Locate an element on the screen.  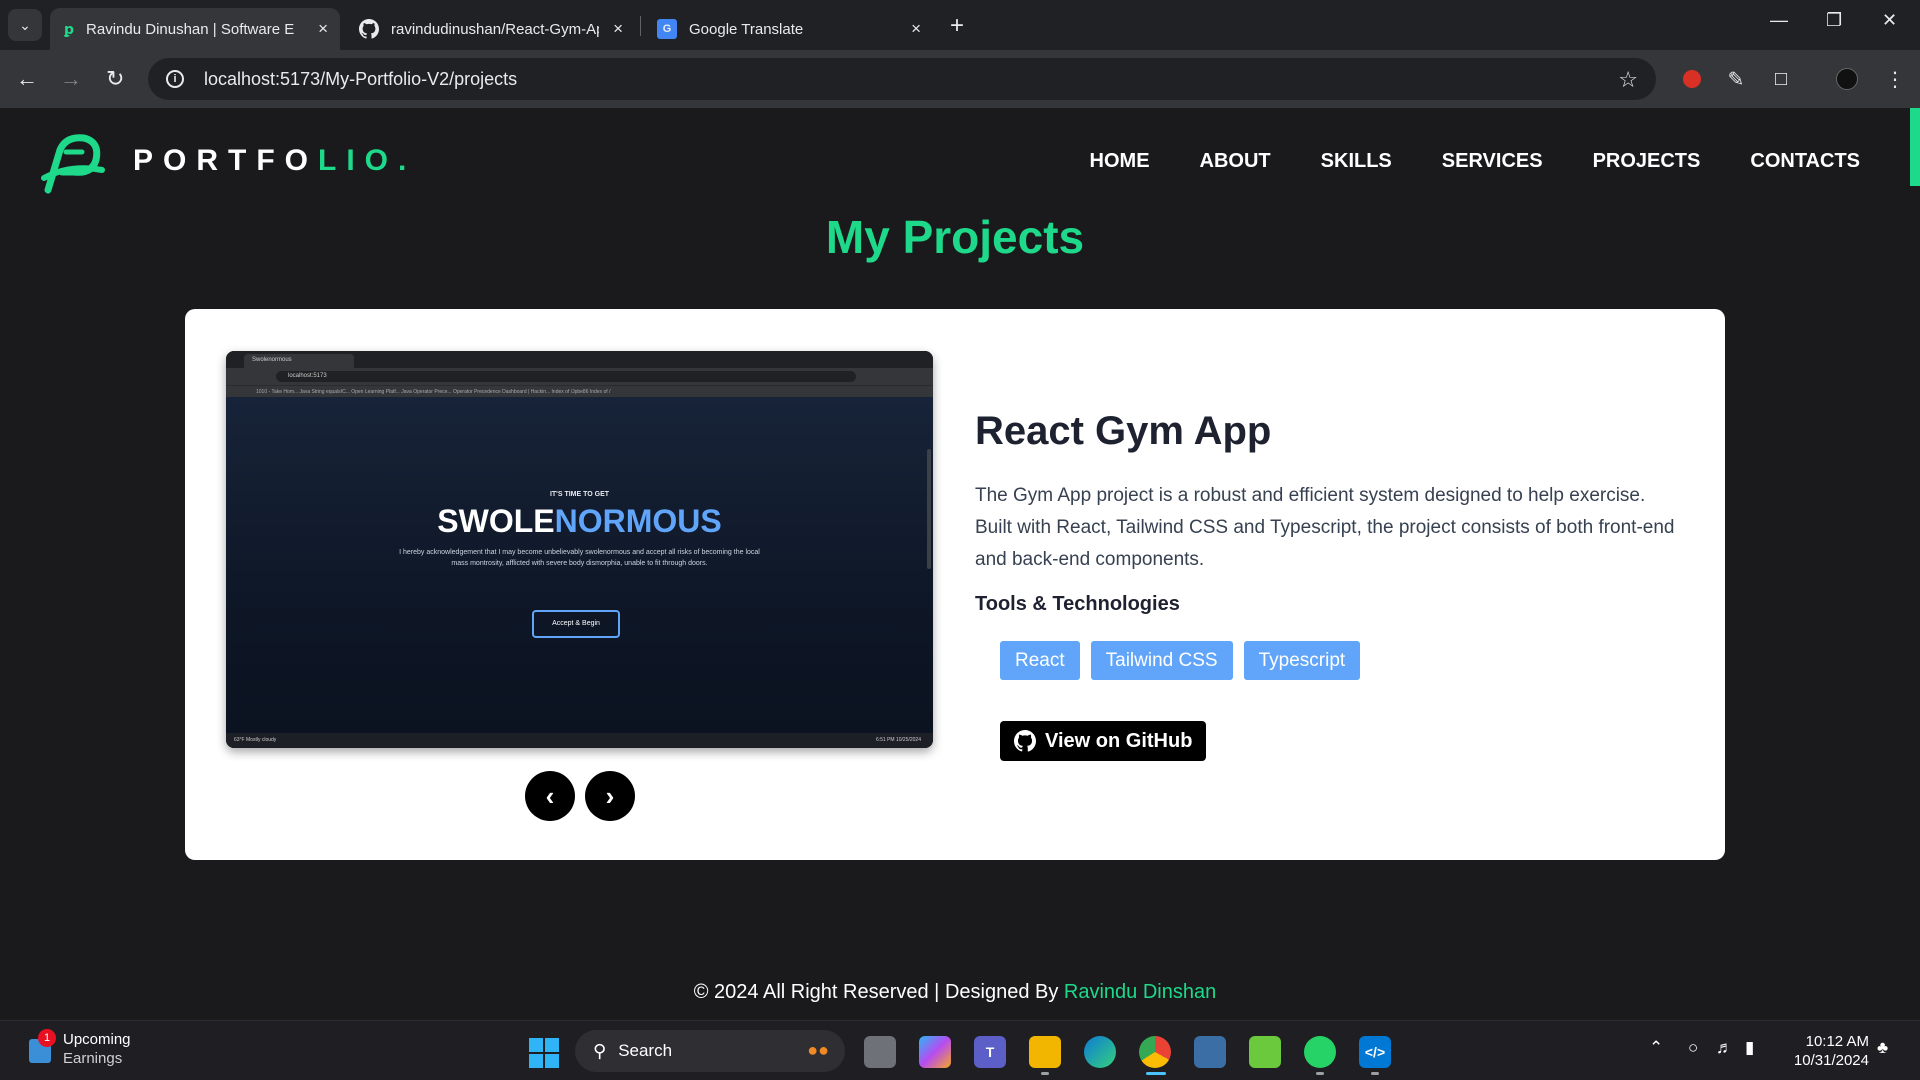
battery-icon: ▮ is located at coordinates (1749, 1048).